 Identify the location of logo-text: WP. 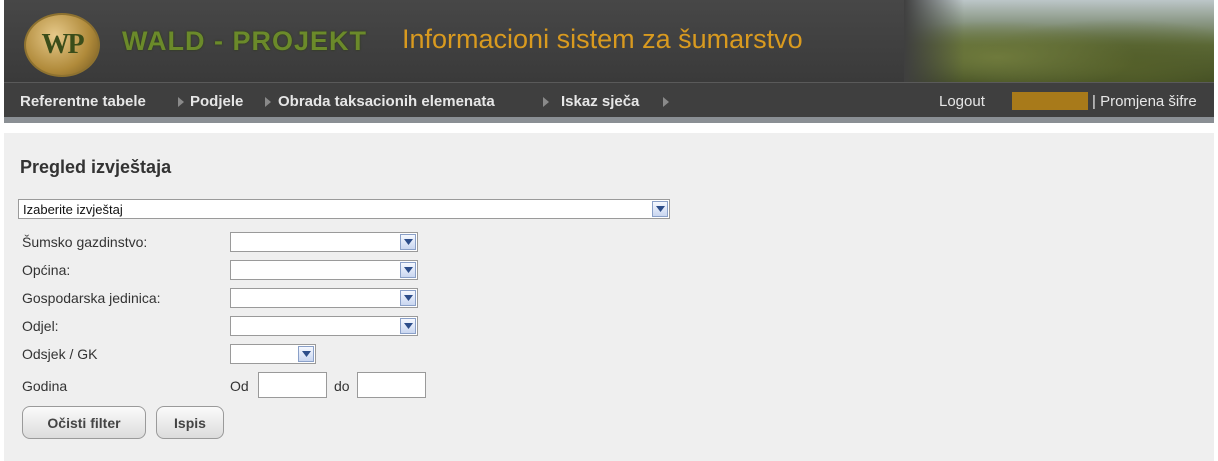
(62, 44).